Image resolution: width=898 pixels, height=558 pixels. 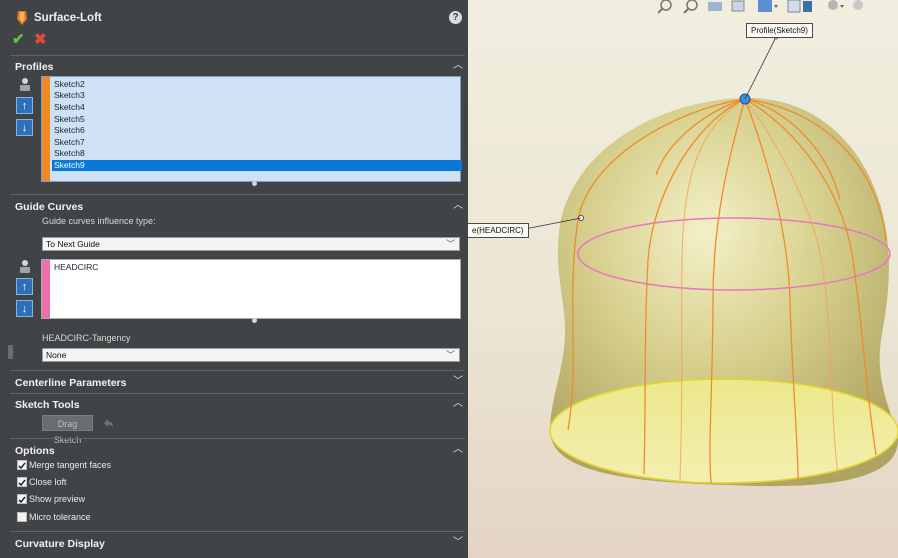 What do you see at coordinates (257, 119) in the screenshot?
I see `list-item: Sketch5` at bounding box center [257, 119].